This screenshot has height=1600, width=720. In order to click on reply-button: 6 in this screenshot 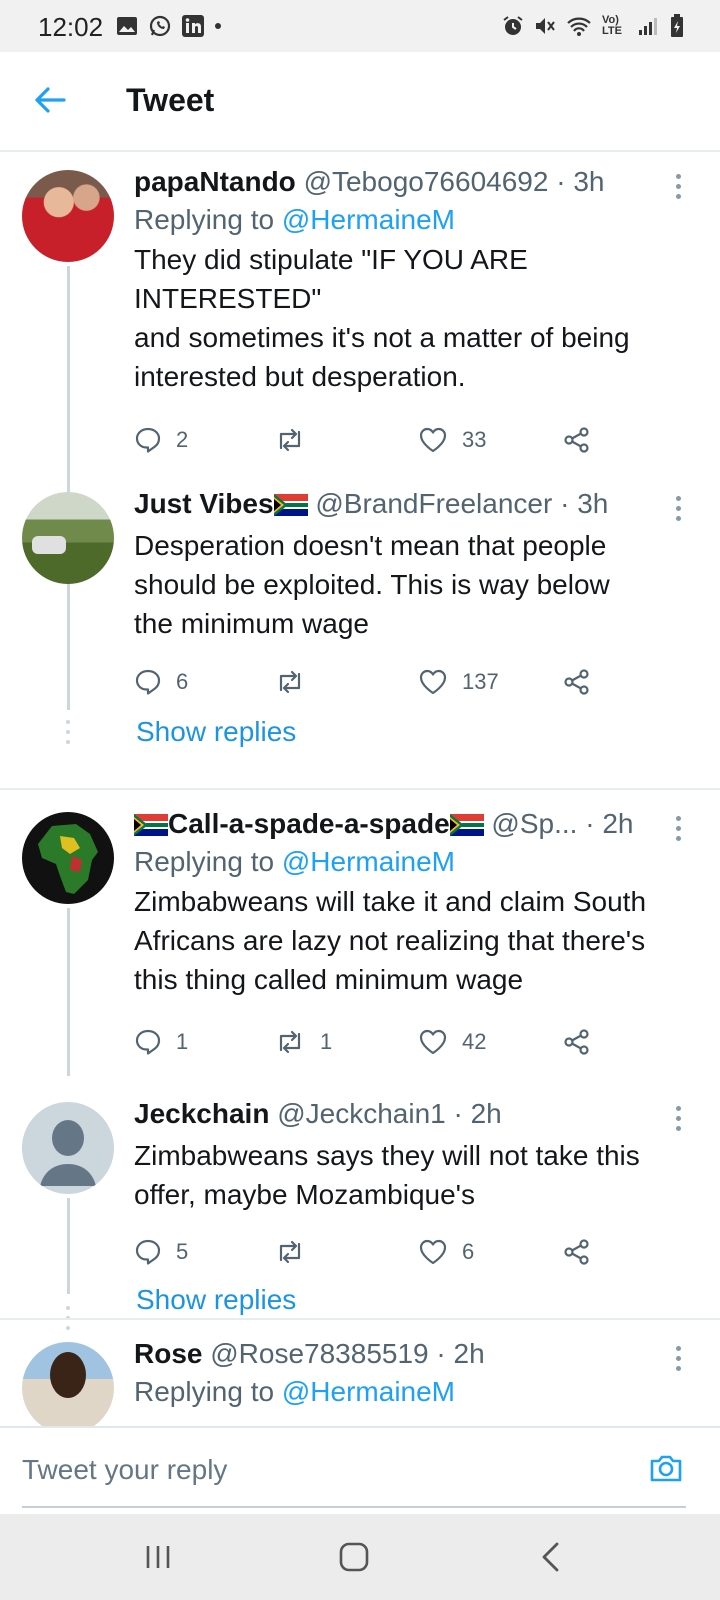, I will do `click(161, 682)`.